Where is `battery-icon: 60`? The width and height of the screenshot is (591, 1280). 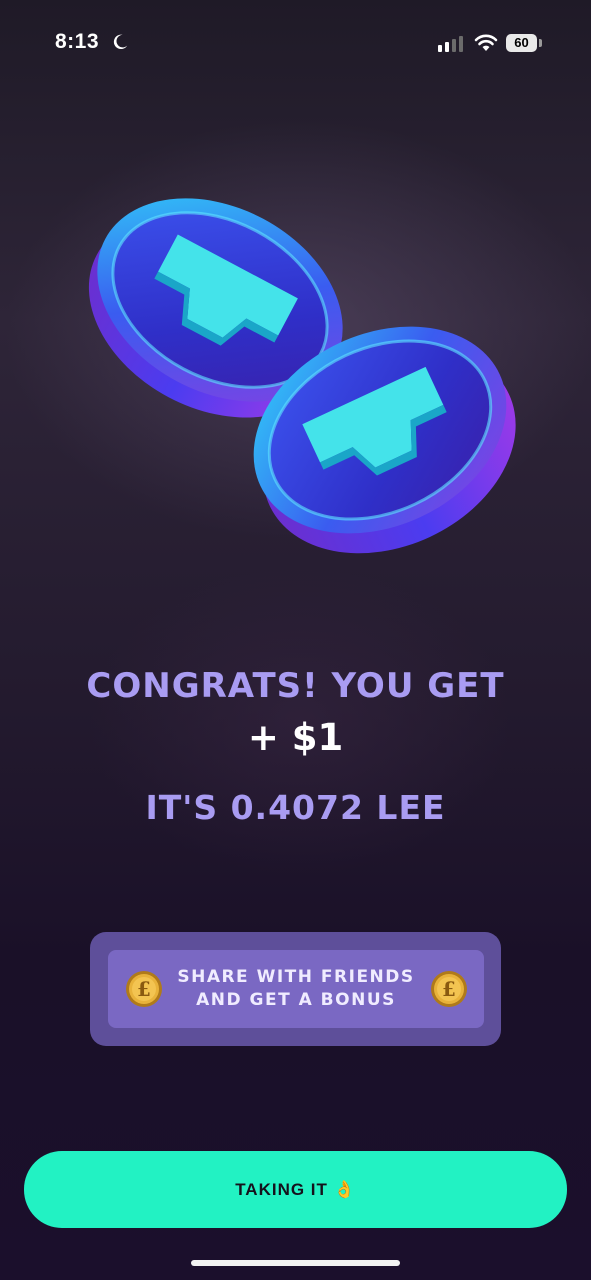
battery-icon: 60 is located at coordinates (521, 43).